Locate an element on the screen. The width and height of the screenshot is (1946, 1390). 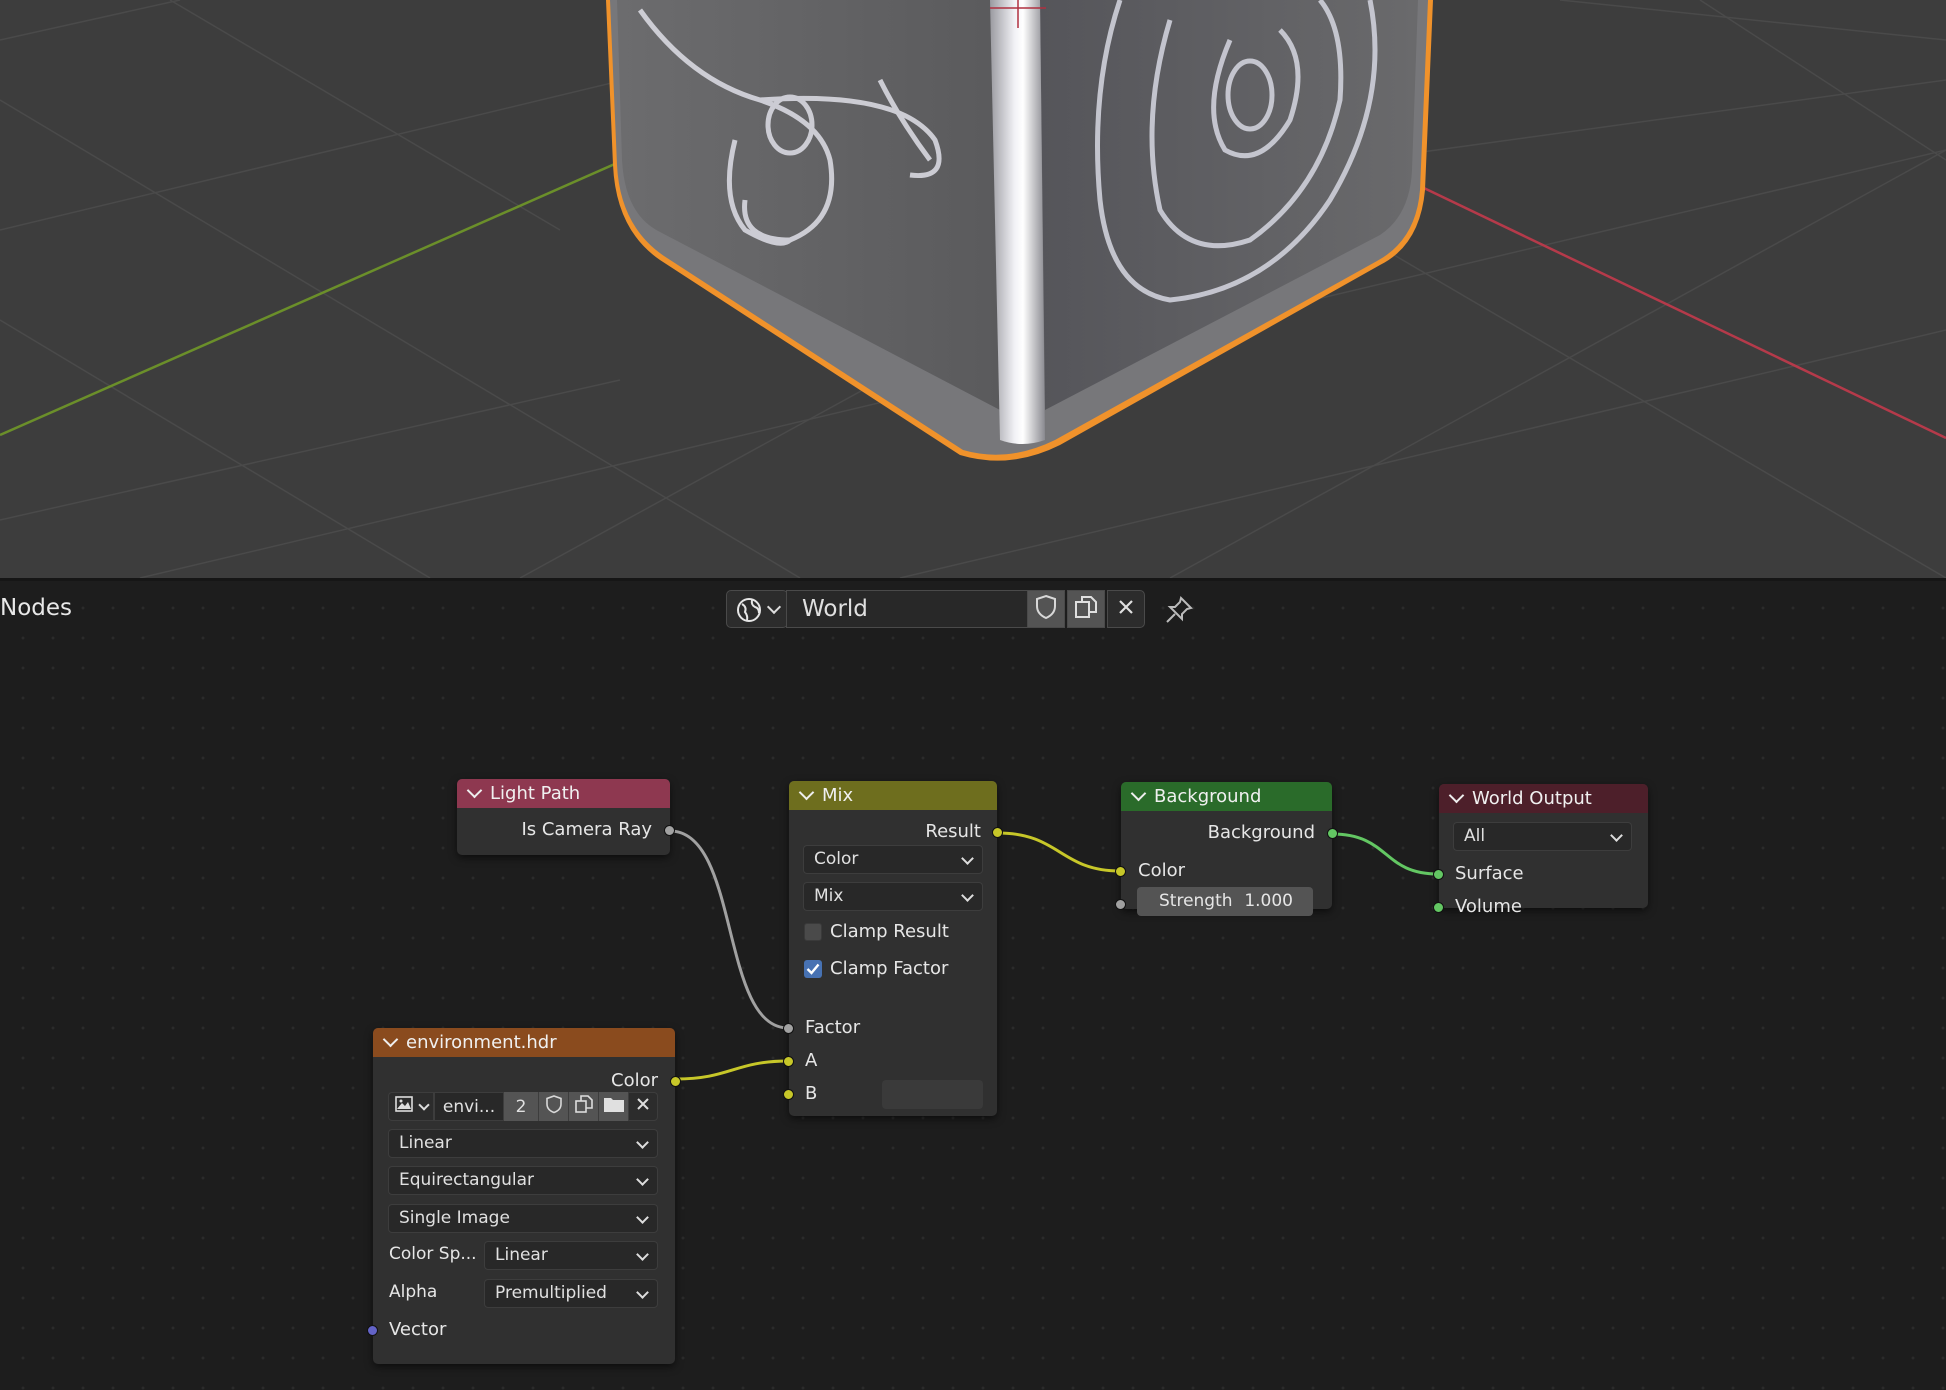
node-title: World Output is located at coordinates (1532, 798).